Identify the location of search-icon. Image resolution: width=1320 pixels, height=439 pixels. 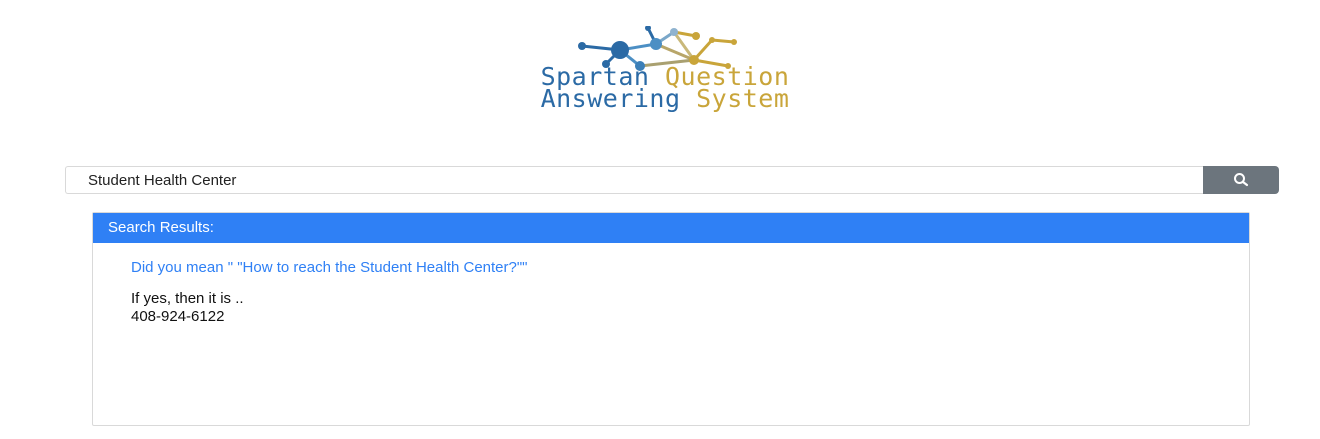
(1241, 180).